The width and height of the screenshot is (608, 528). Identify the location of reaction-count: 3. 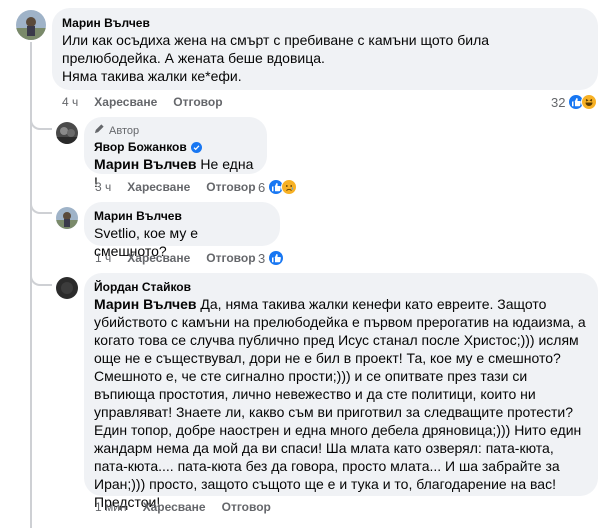
(262, 258).